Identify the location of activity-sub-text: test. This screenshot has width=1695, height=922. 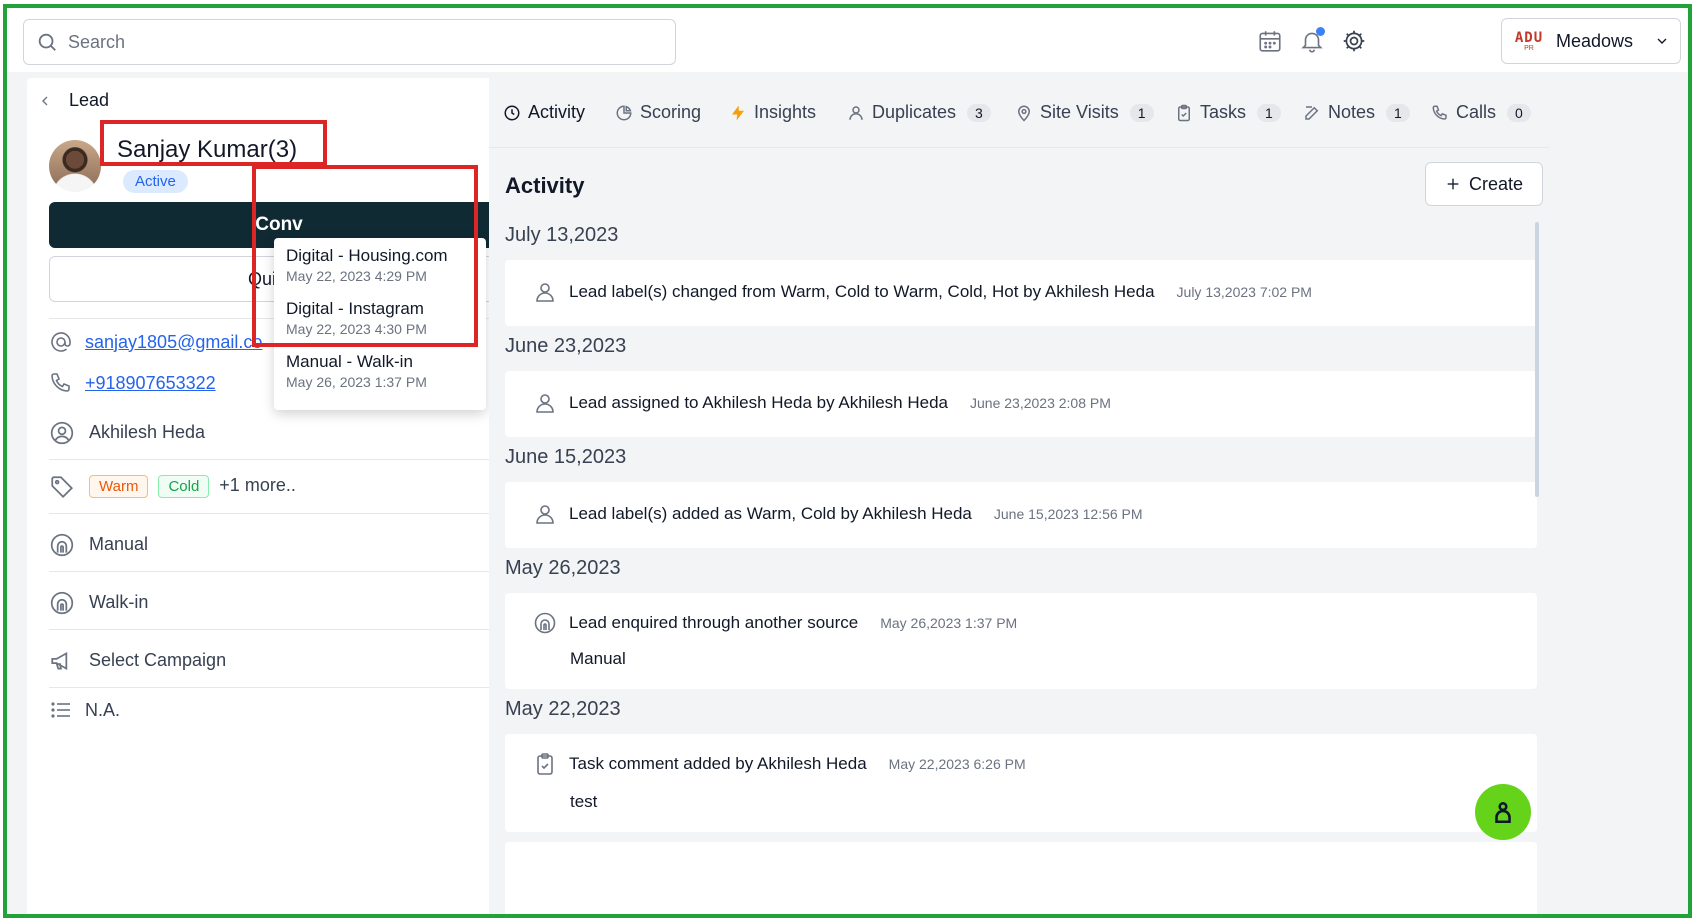
(584, 801).